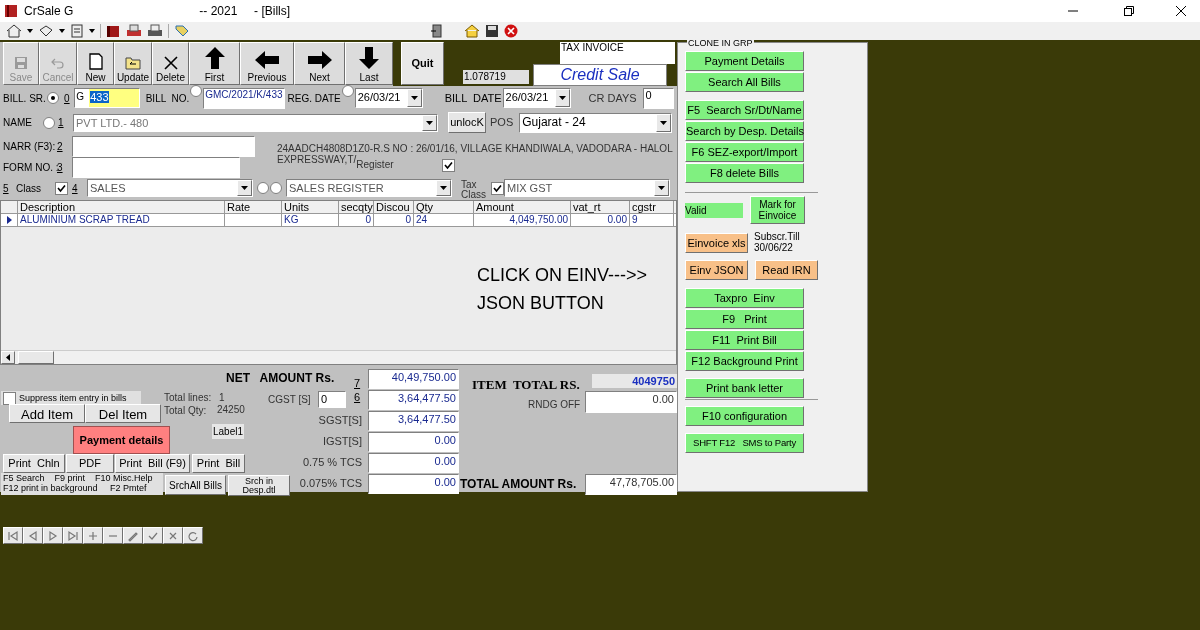  I want to click on print-button: PDF, so click(90, 463).